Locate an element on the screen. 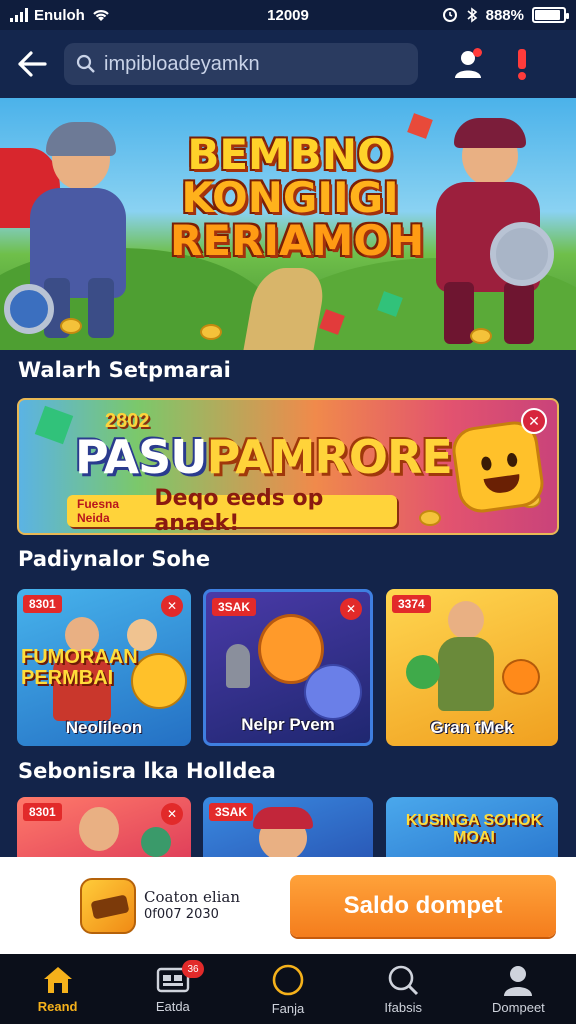  promo-subtitle-small: Fuesna Neida is located at coordinates (98, 511).